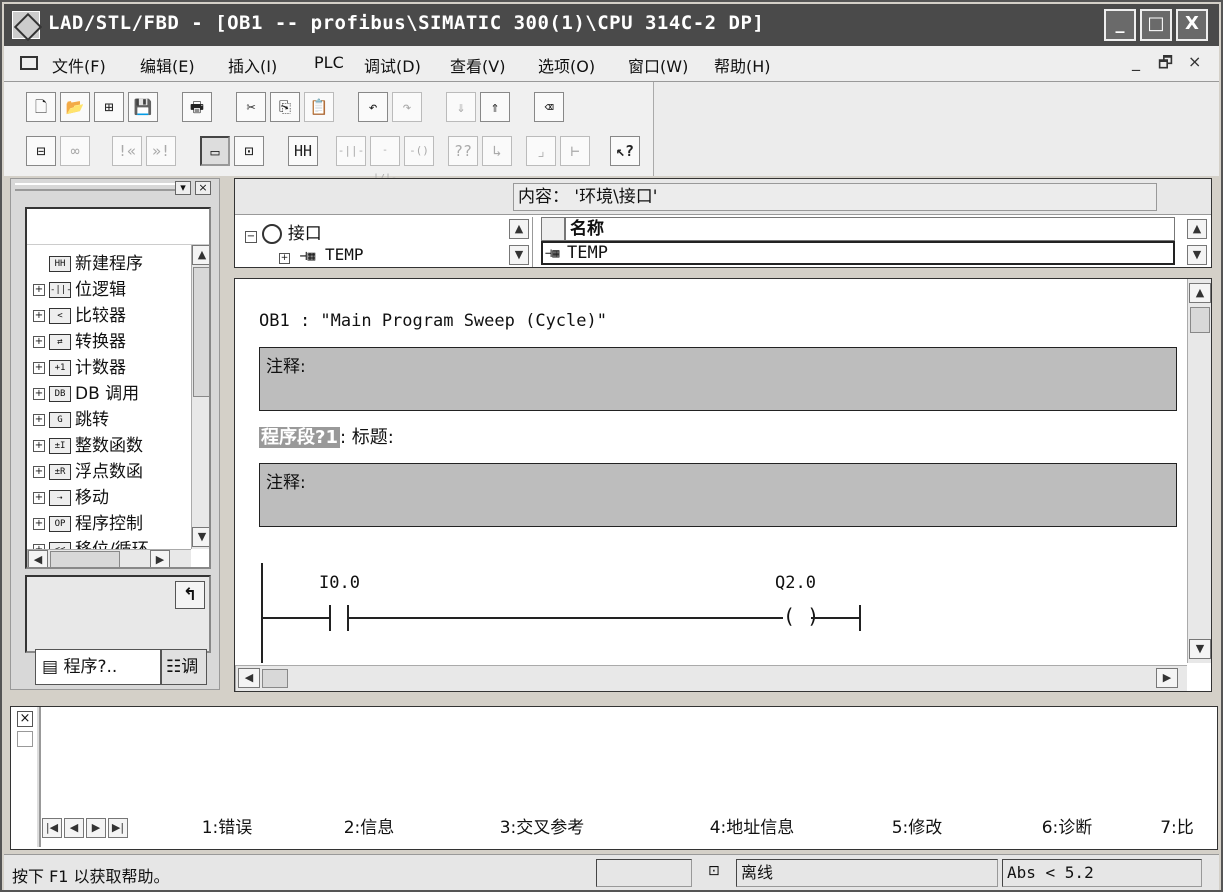 The image size is (1223, 892). Describe the element at coordinates (1167, 678) in the screenshot. I see `code-scroll-right-icon: ▶` at that location.